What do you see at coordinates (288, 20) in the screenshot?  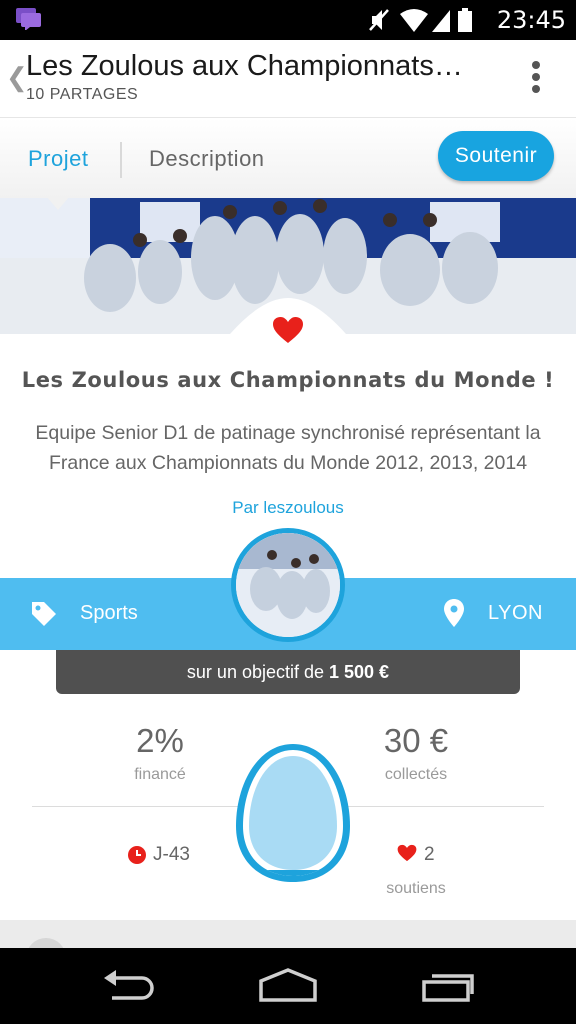 I see `status-bar: 23:45` at bounding box center [288, 20].